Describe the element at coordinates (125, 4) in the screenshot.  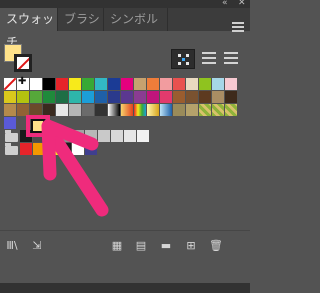
I see `panel-top-strip: « ✕` at that location.